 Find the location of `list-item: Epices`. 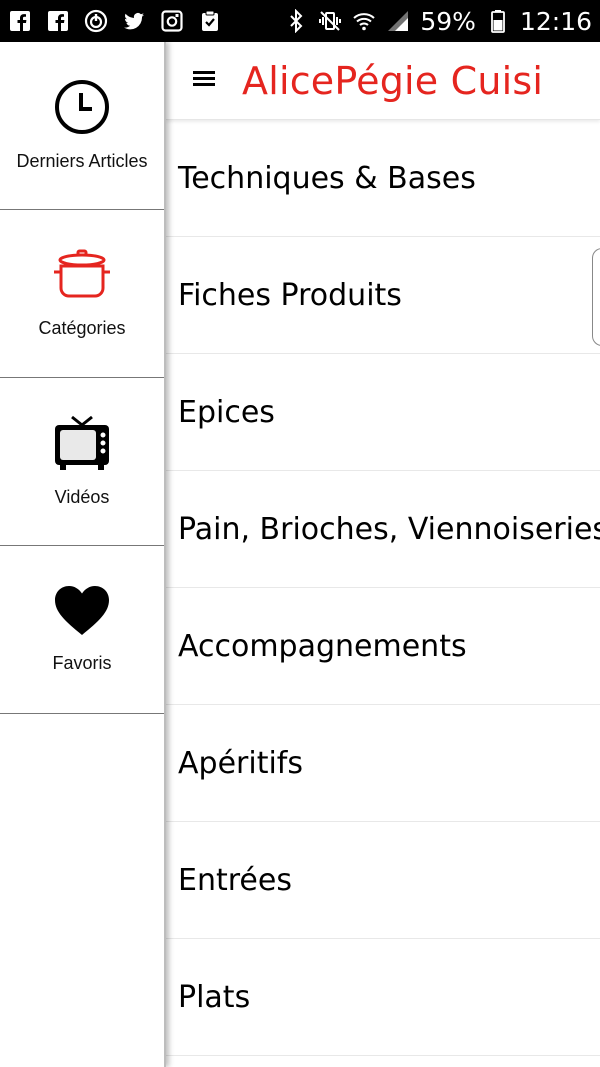

list-item: Epices is located at coordinates (383, 412).